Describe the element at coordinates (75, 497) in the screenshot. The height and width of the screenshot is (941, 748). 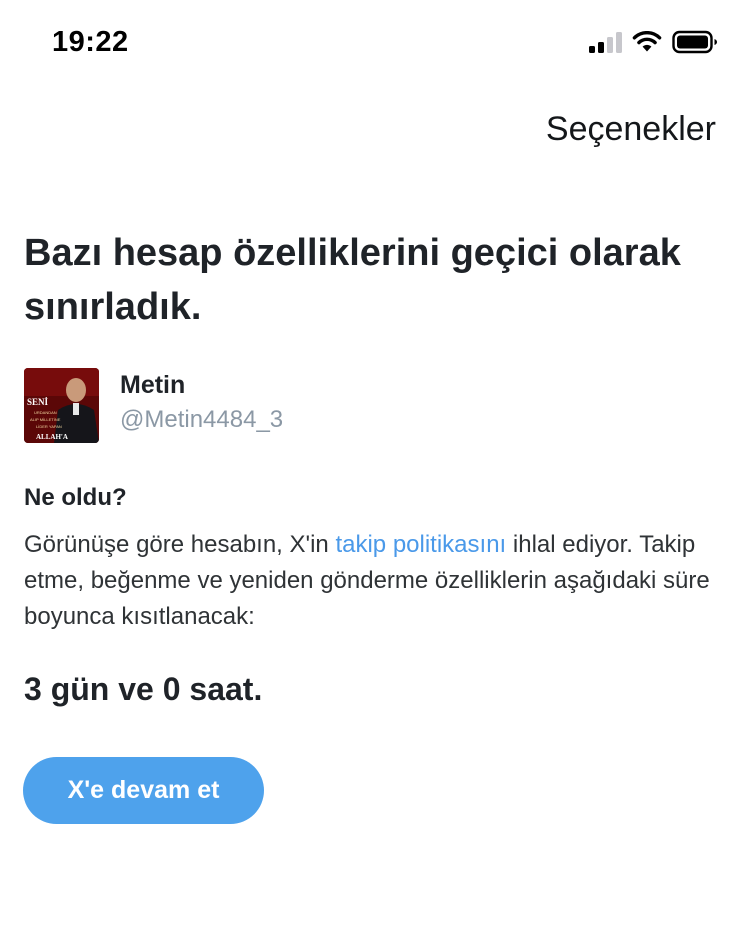
I see `section-title: Ne oldu?` at that location.